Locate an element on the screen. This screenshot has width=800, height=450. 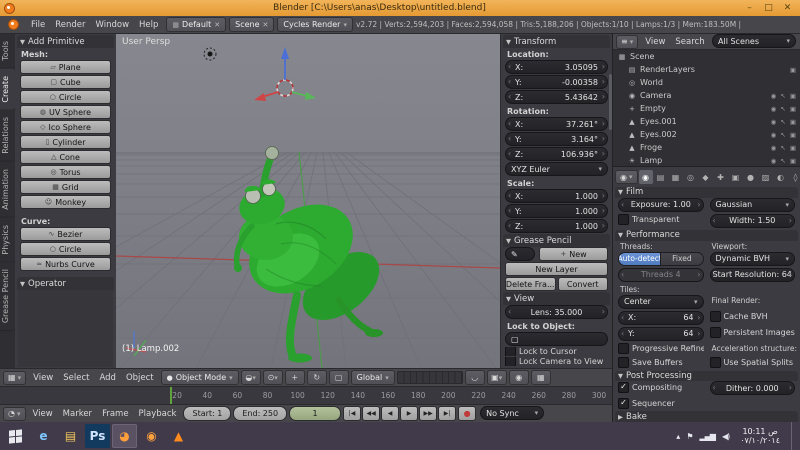
data-tab-icon: ● is located at coordinates (751, 177).